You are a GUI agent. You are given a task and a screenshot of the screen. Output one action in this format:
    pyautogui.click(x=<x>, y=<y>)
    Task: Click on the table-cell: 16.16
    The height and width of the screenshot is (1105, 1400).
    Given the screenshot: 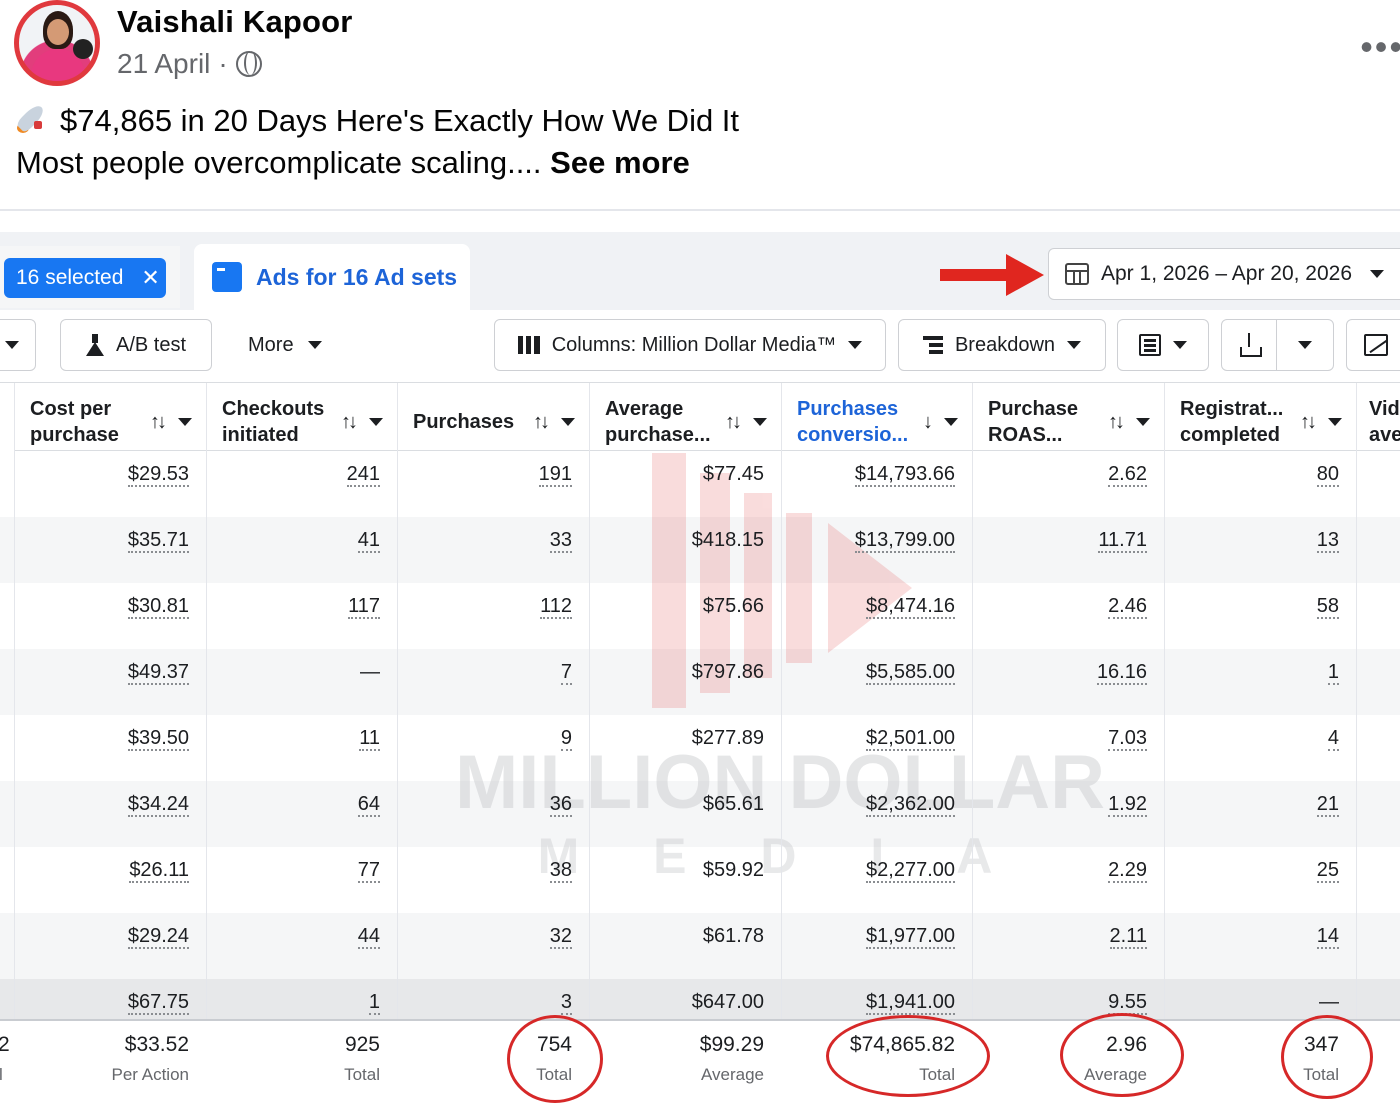 What is the action you would take?
    pyautogui.click(x=1121, y=673)
    